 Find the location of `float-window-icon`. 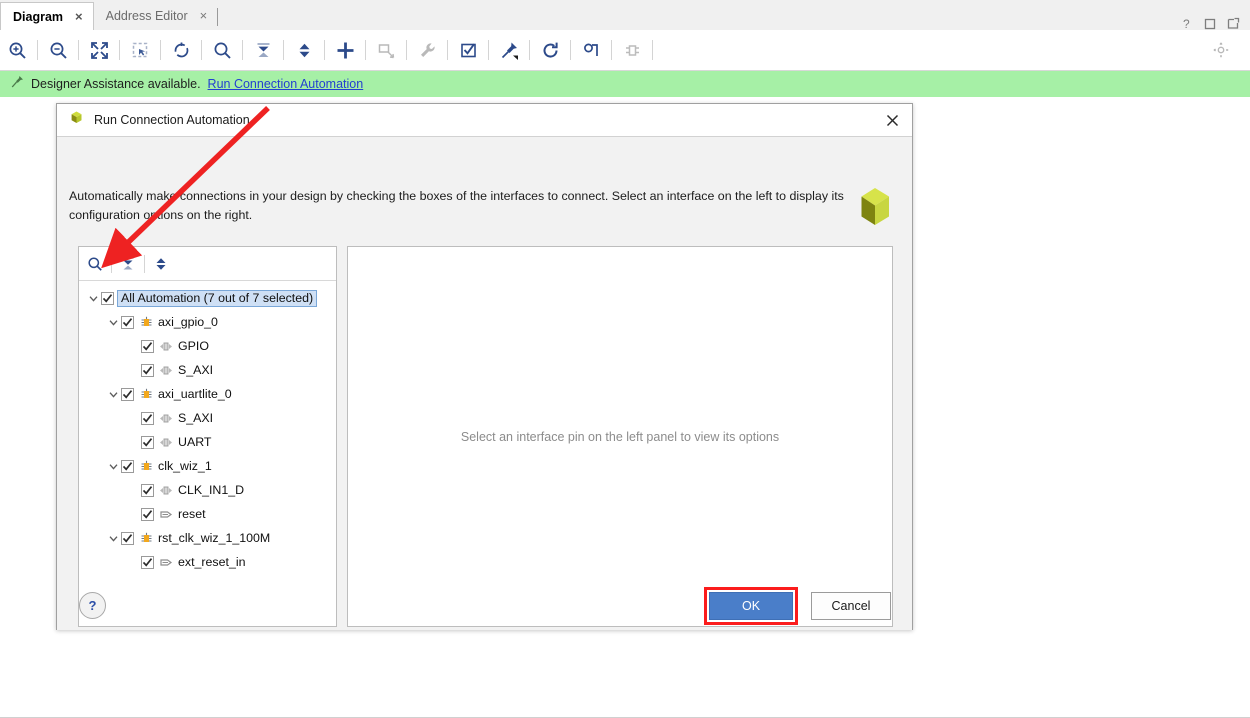

float-window-icon is located at coordinates (1233, 23).